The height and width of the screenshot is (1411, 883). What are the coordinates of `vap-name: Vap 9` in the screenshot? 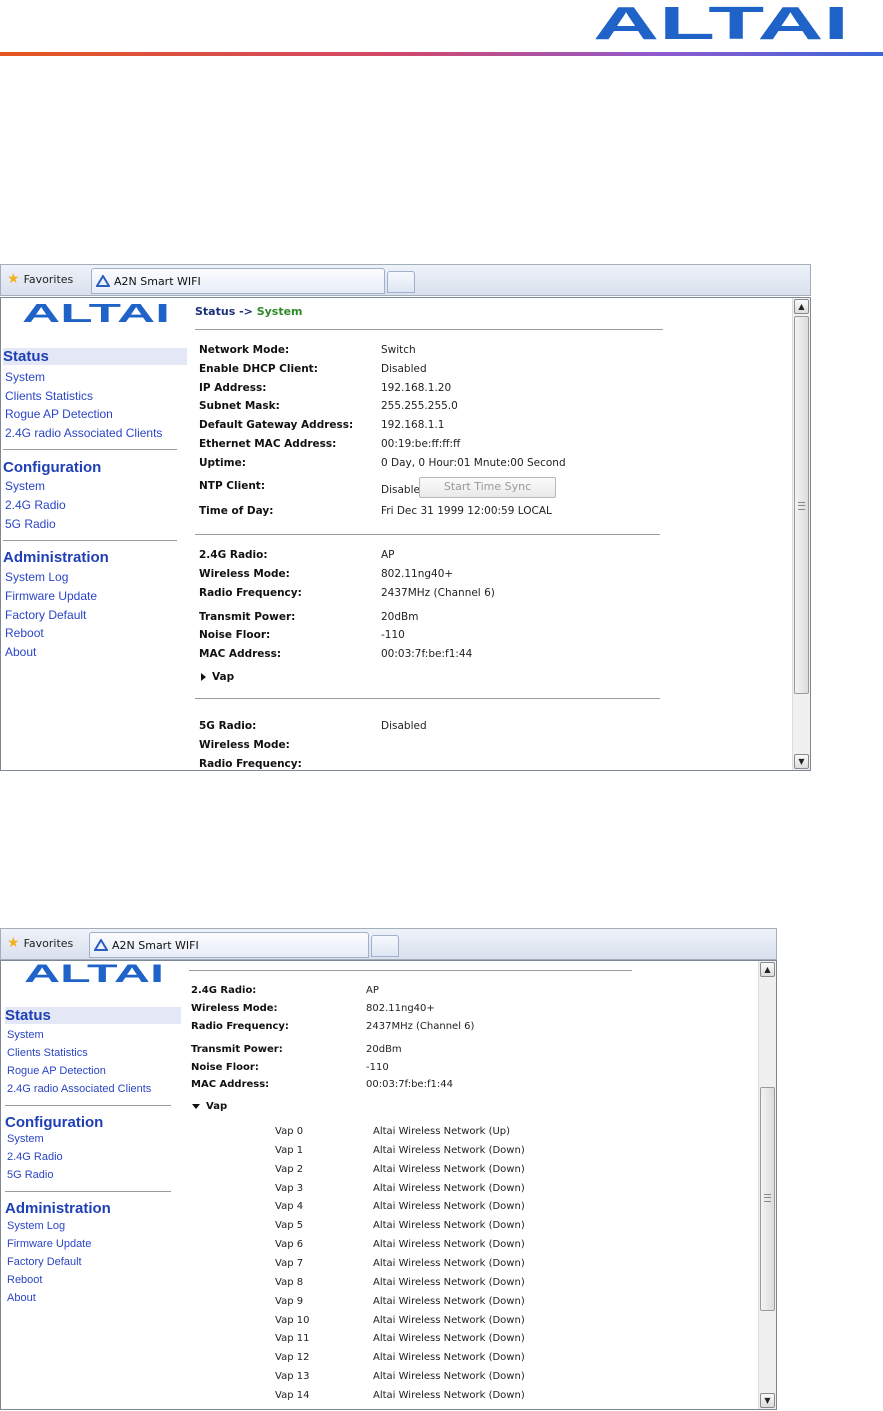 It's located at (289, 1301).